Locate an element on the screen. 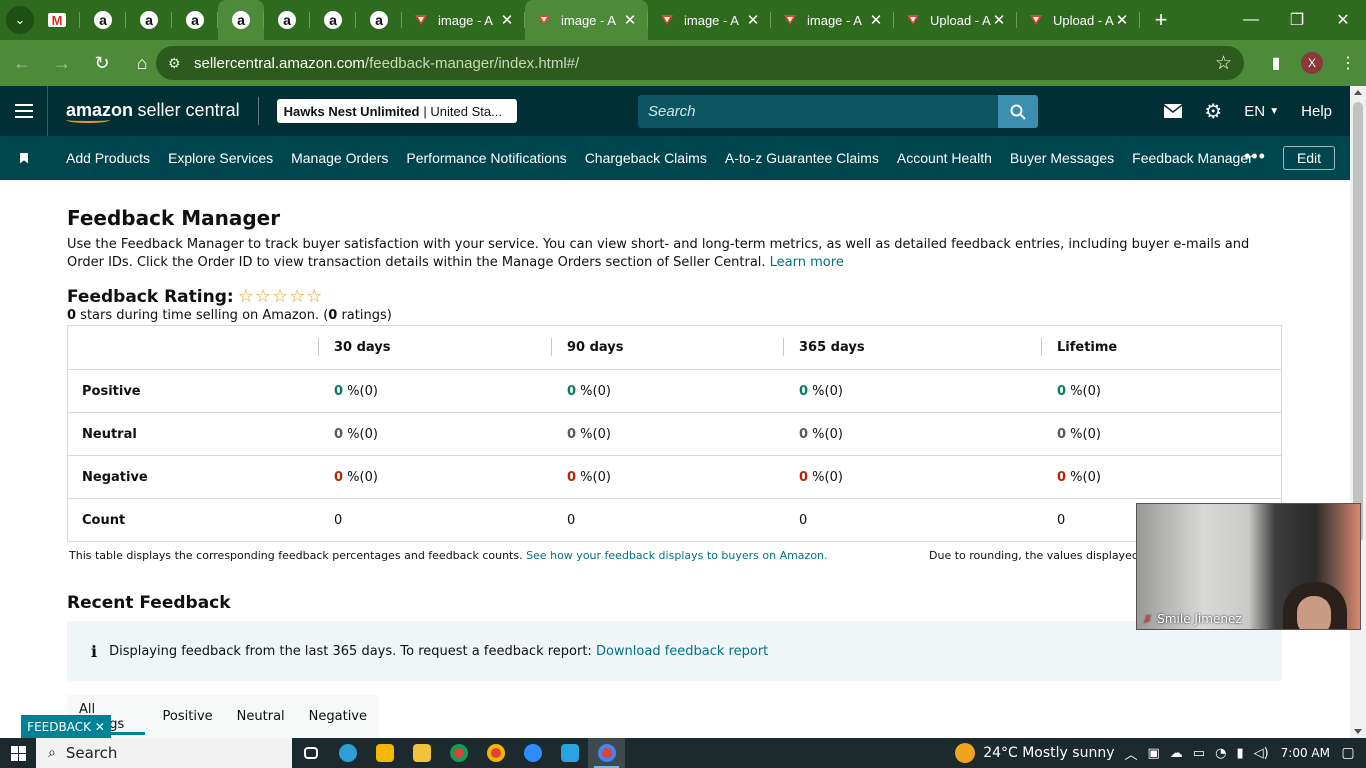  new-tab-button: + is located at coordinates (1161, 20).